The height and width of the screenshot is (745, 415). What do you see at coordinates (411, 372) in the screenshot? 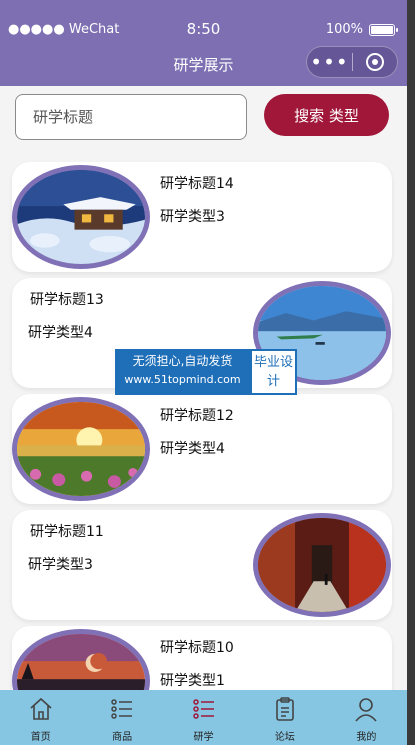
I see `screen-edge` at bounding box center [411, 372].